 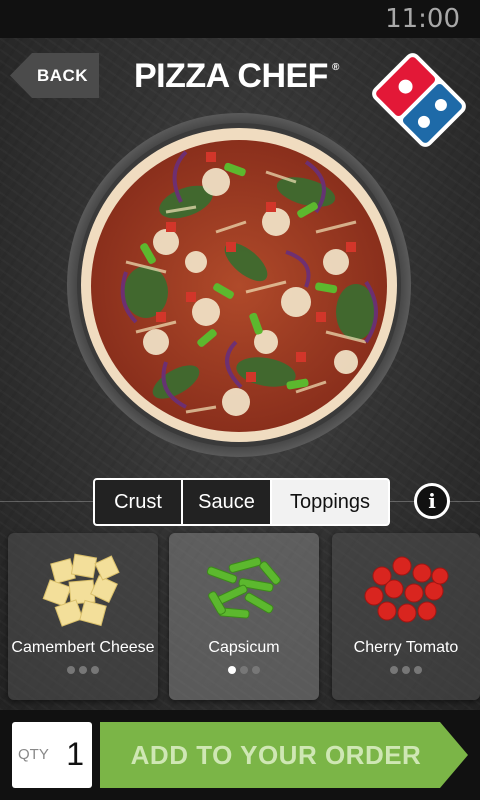 I want to click on qty-label: QTY, so click(x=33, y=754).